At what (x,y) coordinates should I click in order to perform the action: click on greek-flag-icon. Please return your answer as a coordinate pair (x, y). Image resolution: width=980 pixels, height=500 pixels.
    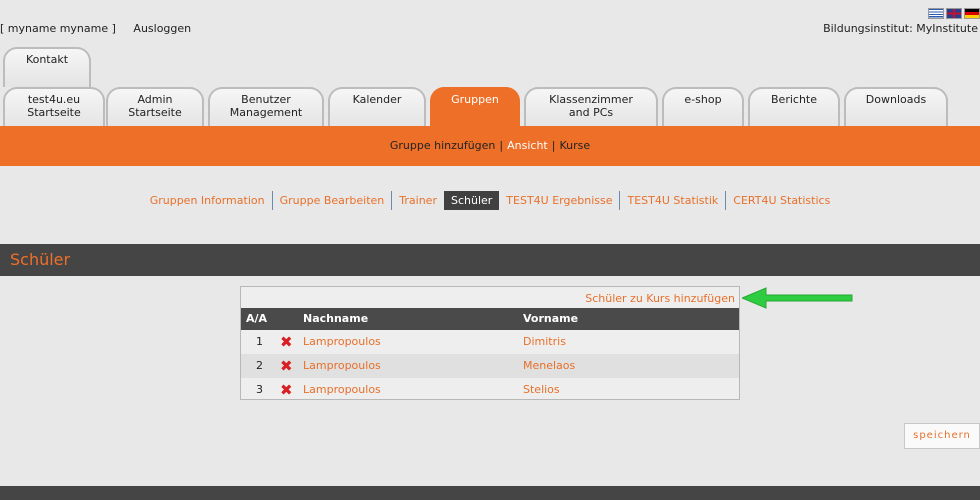
    Looking at the image, I should click on (936, 13).